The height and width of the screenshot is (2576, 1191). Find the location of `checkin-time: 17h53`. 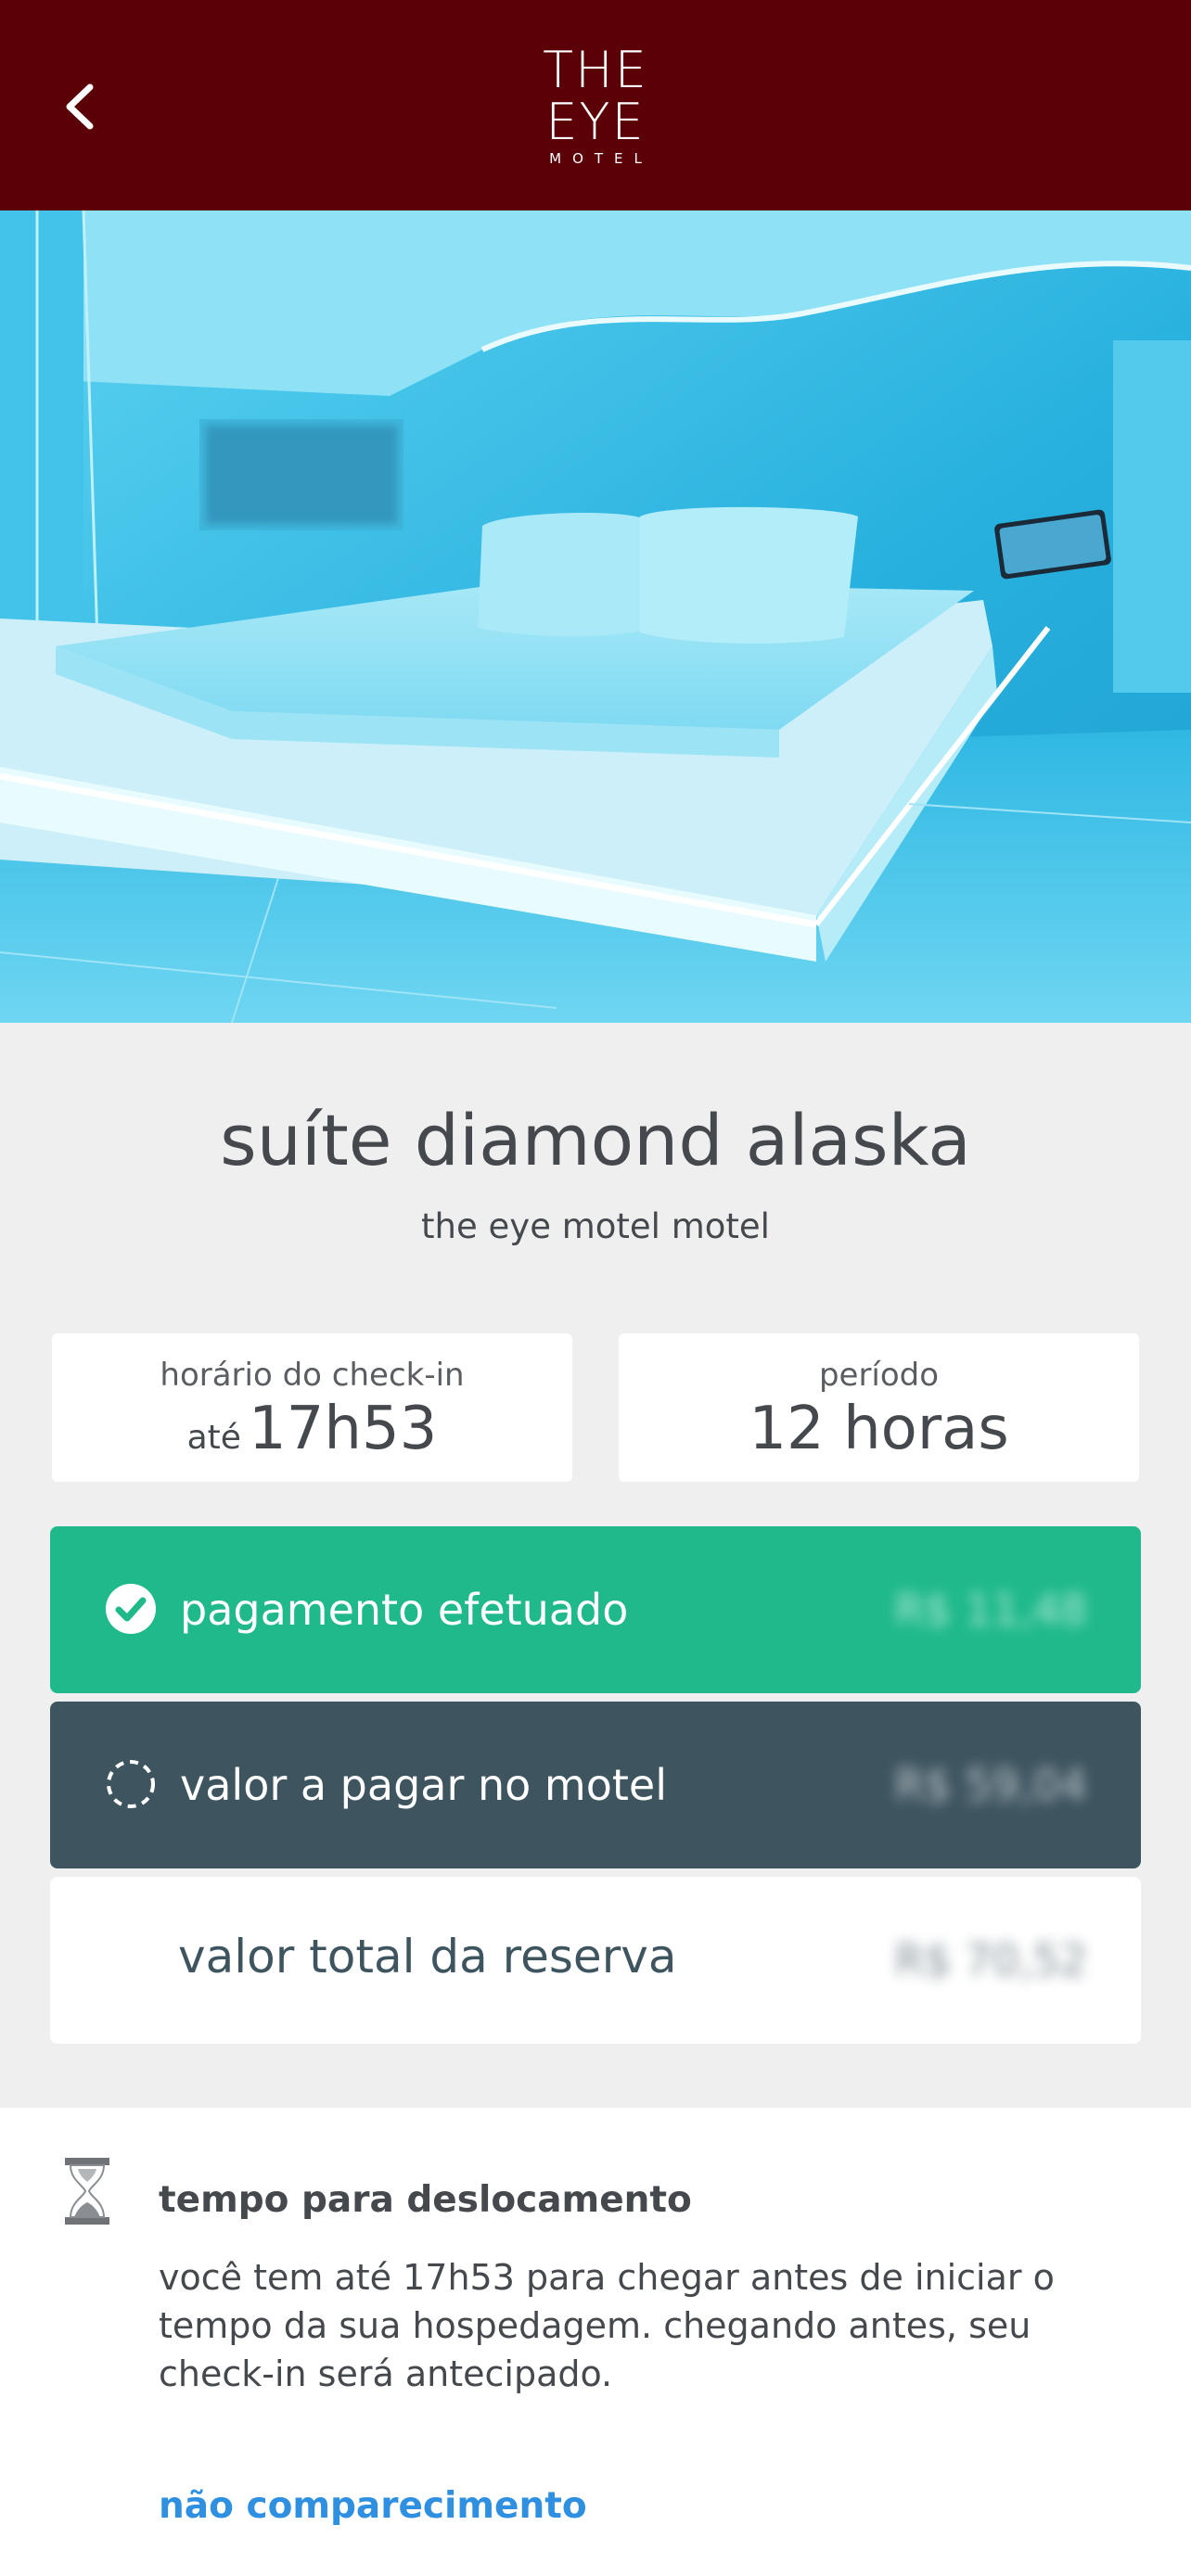

checkin-time: 17h53 is located at coordinates (343, 1429).